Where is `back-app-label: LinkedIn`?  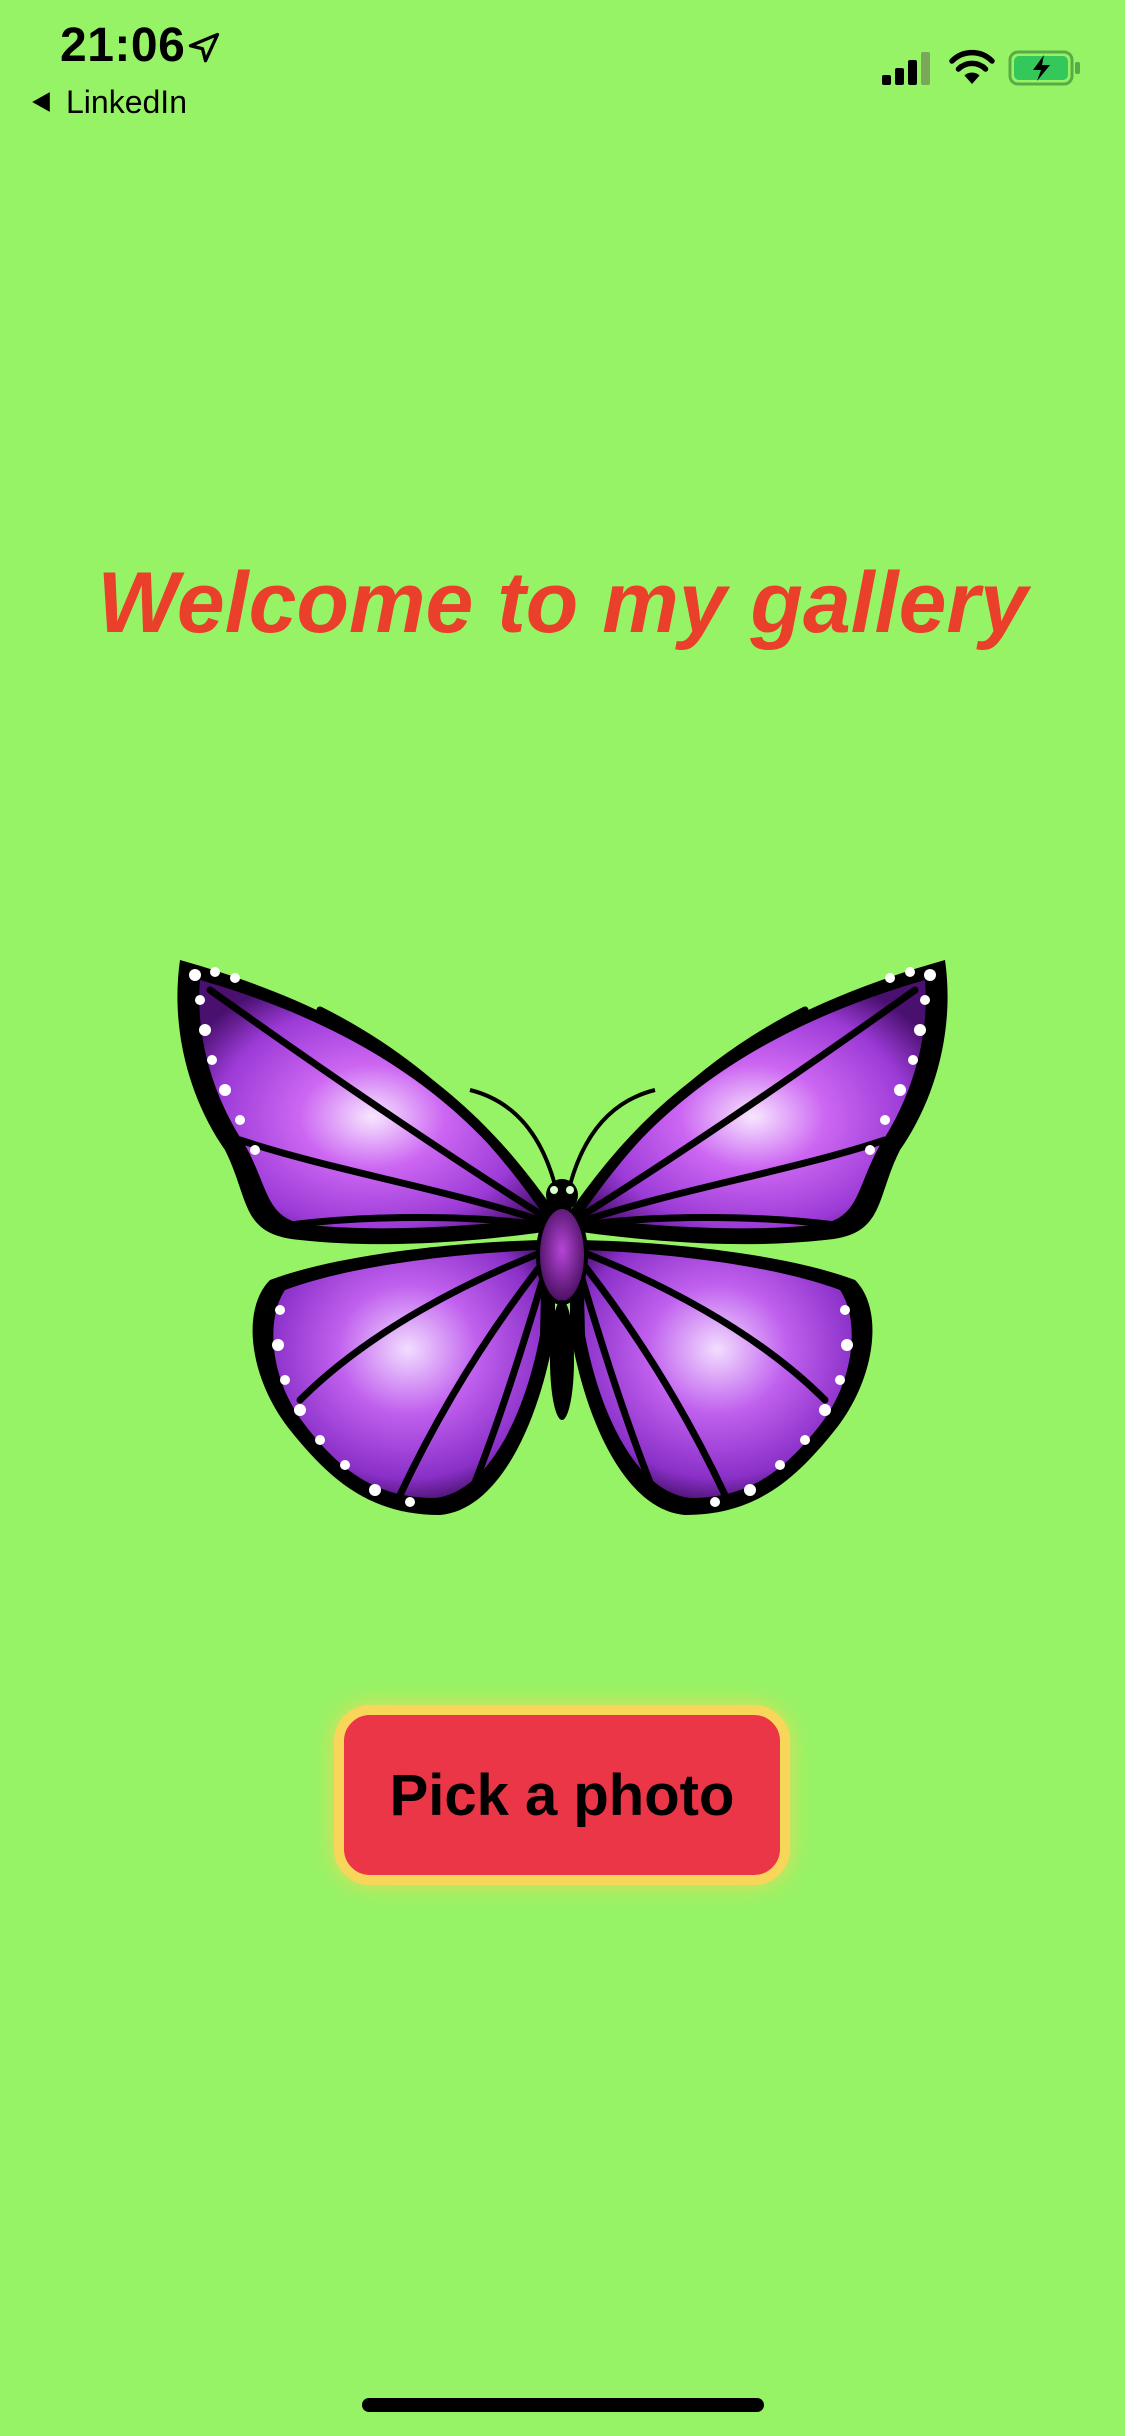
back-app-label: LinkedIn is located at coordinates (126, 101).